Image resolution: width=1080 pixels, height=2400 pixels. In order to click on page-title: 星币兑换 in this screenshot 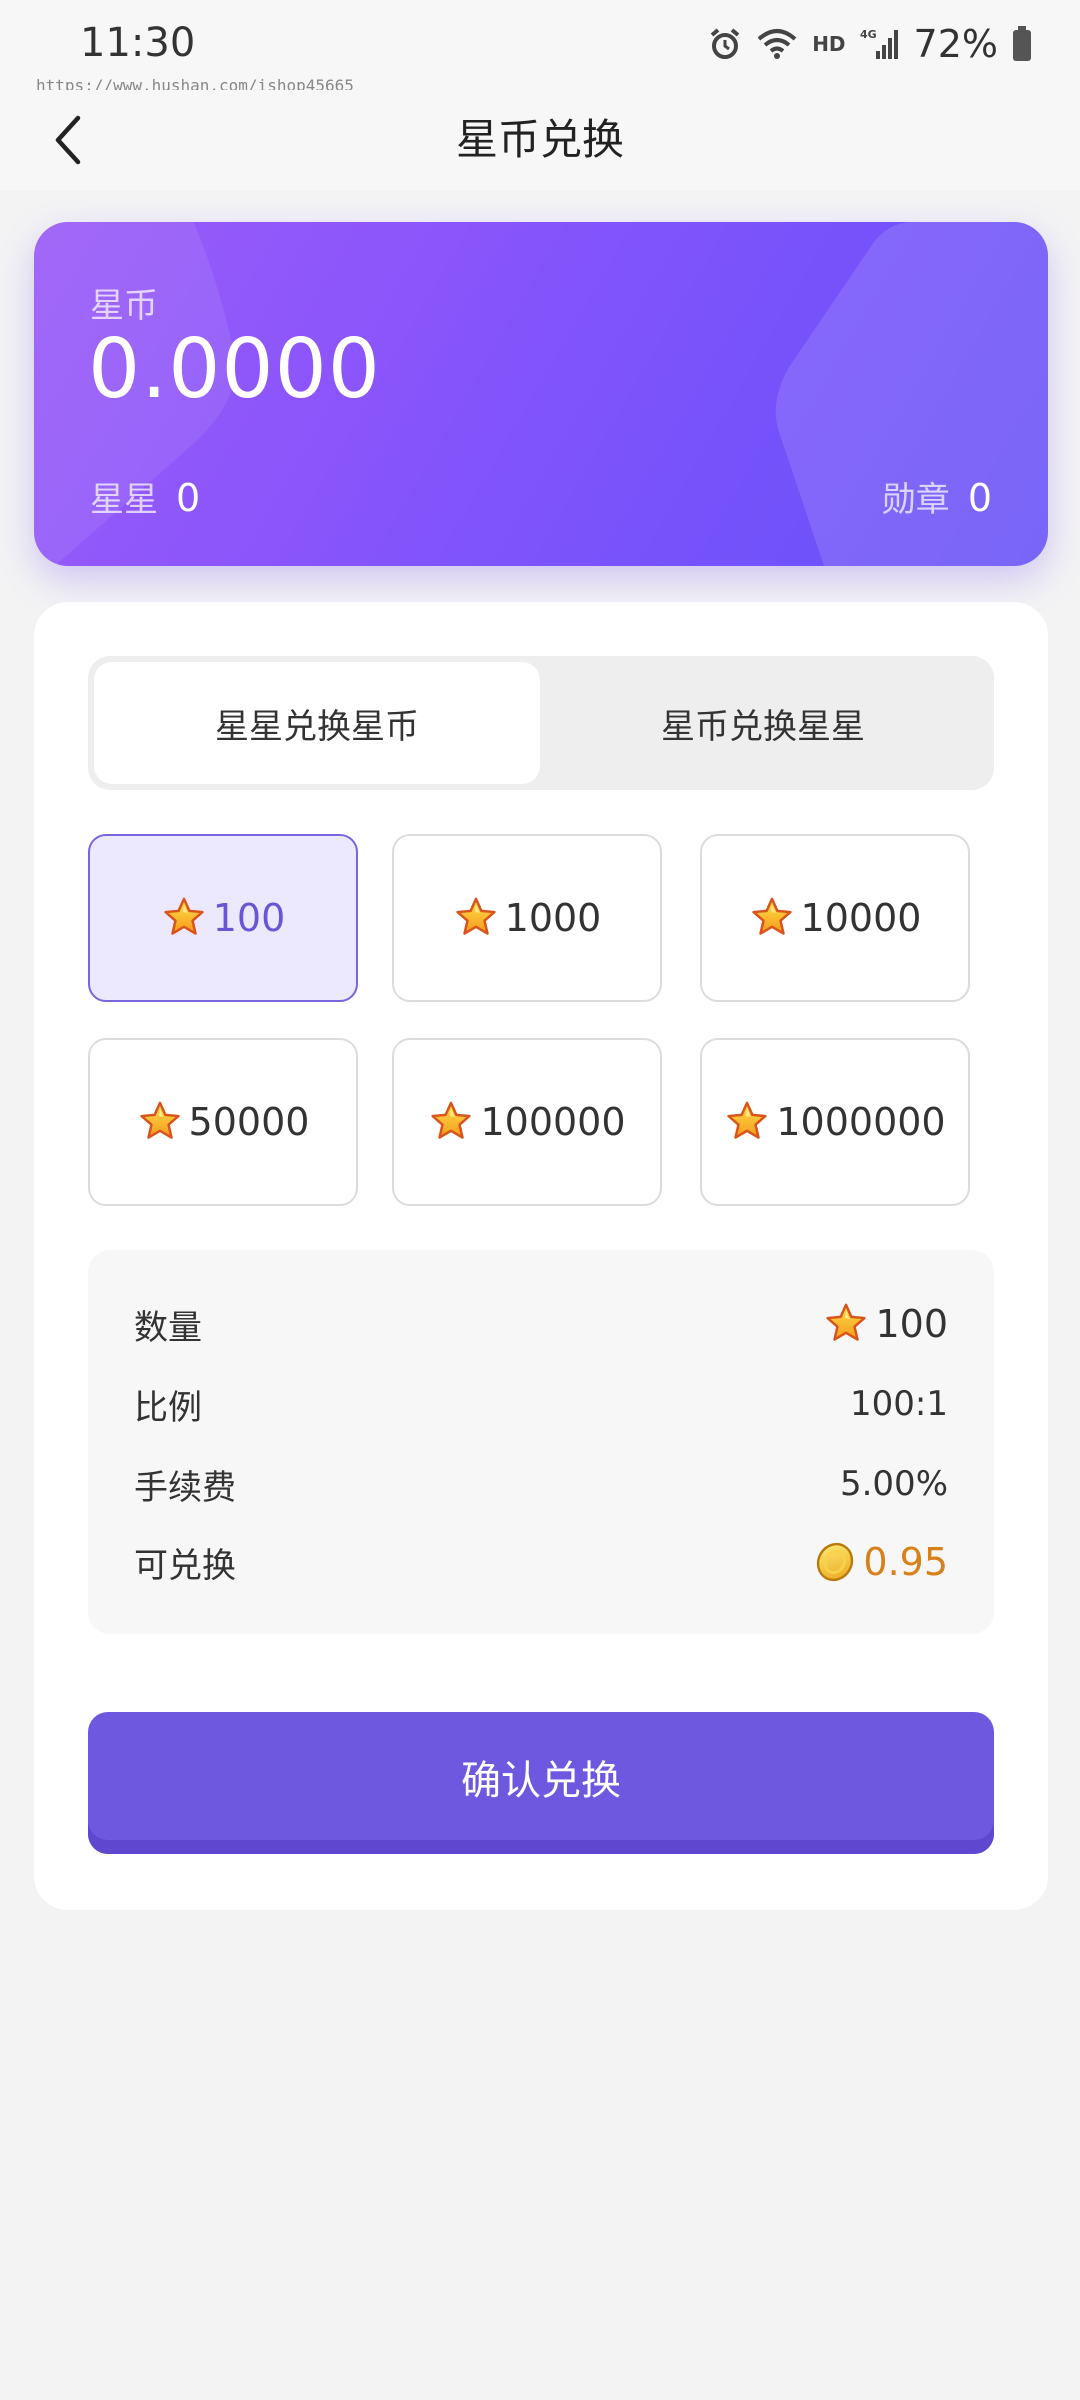, I will do `click(539, 139)`.